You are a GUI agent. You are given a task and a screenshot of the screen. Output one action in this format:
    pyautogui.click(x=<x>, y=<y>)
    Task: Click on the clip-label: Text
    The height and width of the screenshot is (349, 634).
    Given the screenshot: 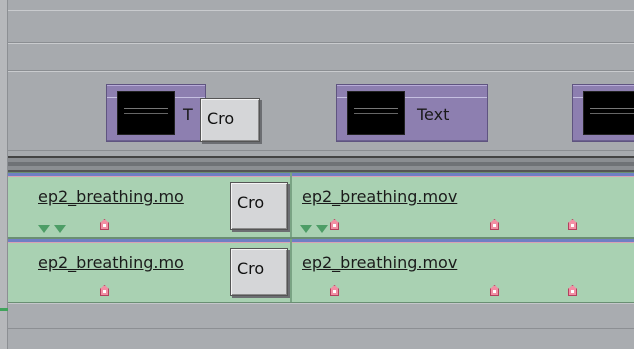 What is the action you would take?
    pyautogui.click(x=433, y=114)
    